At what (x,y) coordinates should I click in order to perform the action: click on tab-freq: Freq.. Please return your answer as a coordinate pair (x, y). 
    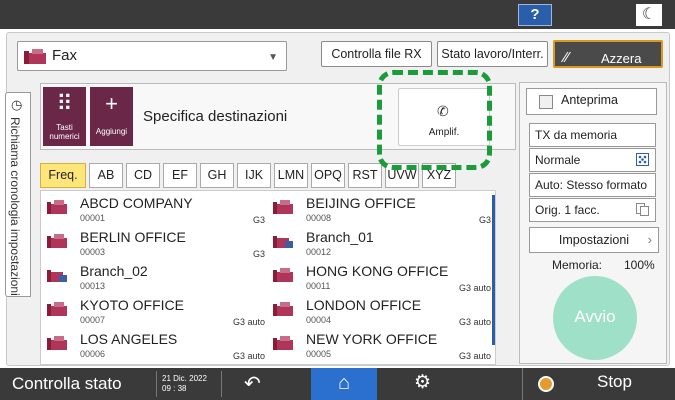
    Looking at the image, I should click on (63, 175).